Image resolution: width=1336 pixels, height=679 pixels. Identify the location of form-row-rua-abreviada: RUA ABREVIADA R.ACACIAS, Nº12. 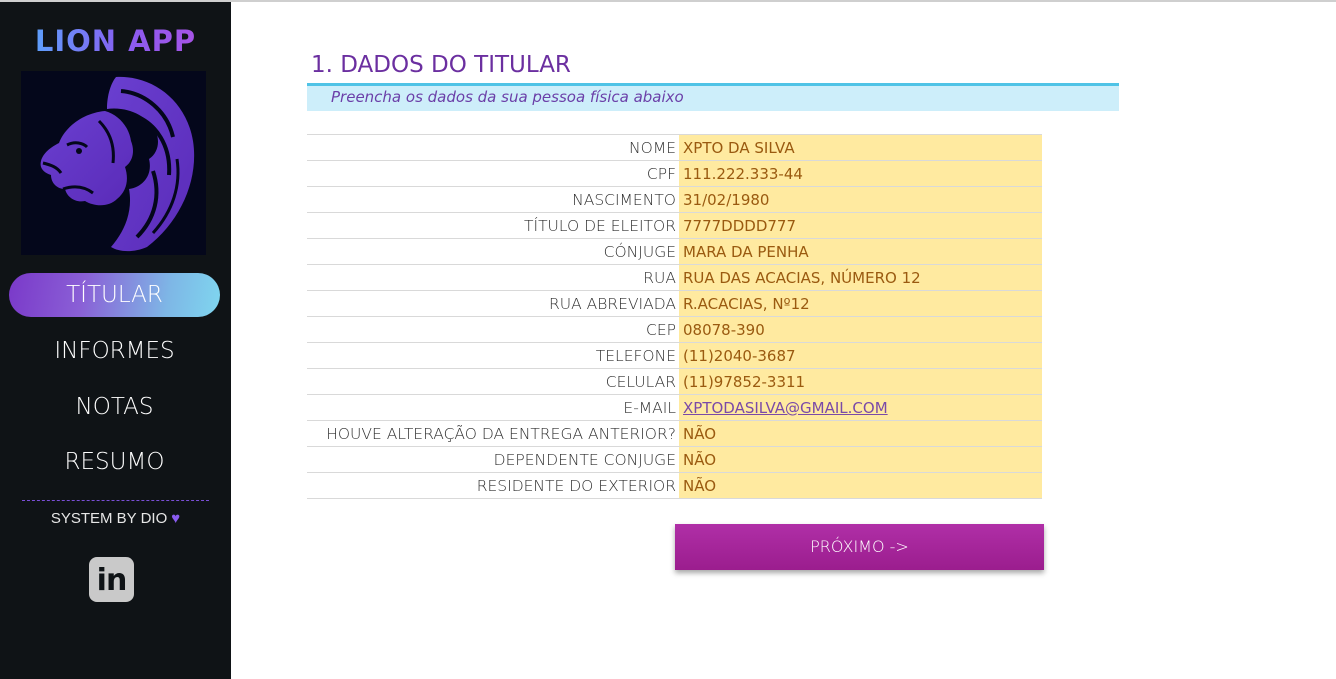
(674, 303).